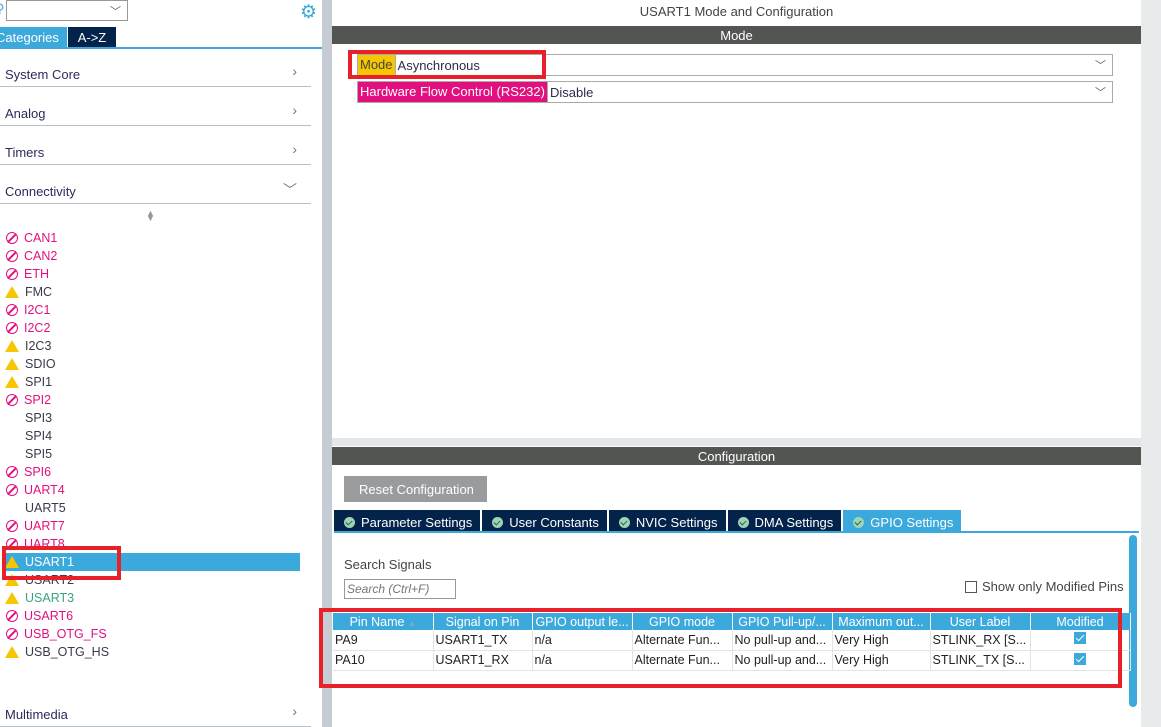  I want to click on gear-icon: ⚙, so click(308, 12).